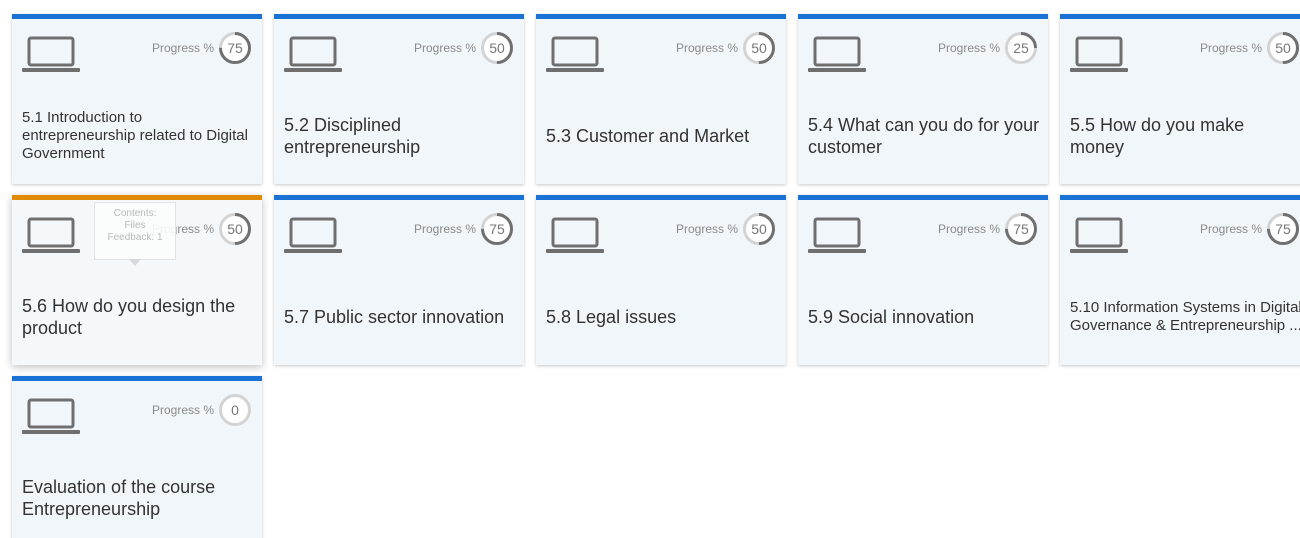 This screenshot has width=1300, height=538. What do you see at coordinates (135, 213) in the screenshot?
I see `tooltip-contents: Contents:` at bounding box center [135, 213].